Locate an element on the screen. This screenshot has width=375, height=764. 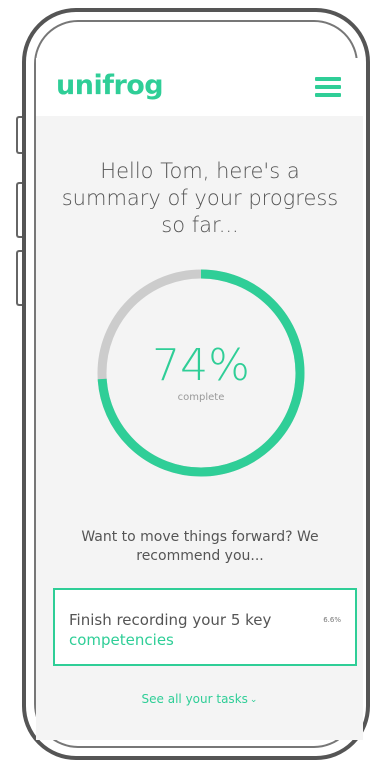
task-percent: 6.6% is located at coordinates (332, 620).